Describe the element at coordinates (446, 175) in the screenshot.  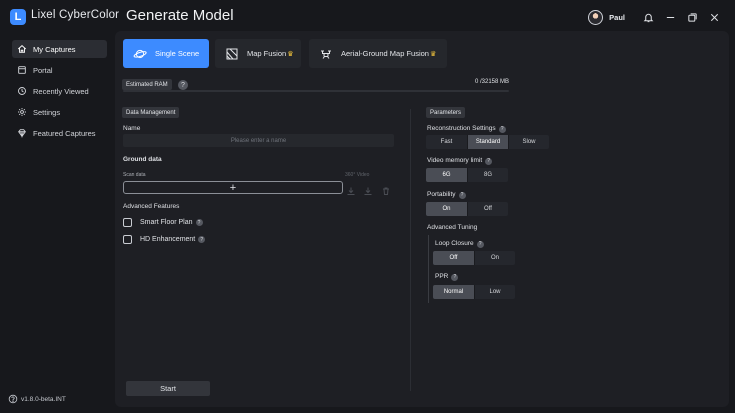
I see `video-memory-limit-option-6g: 6G` at that location.